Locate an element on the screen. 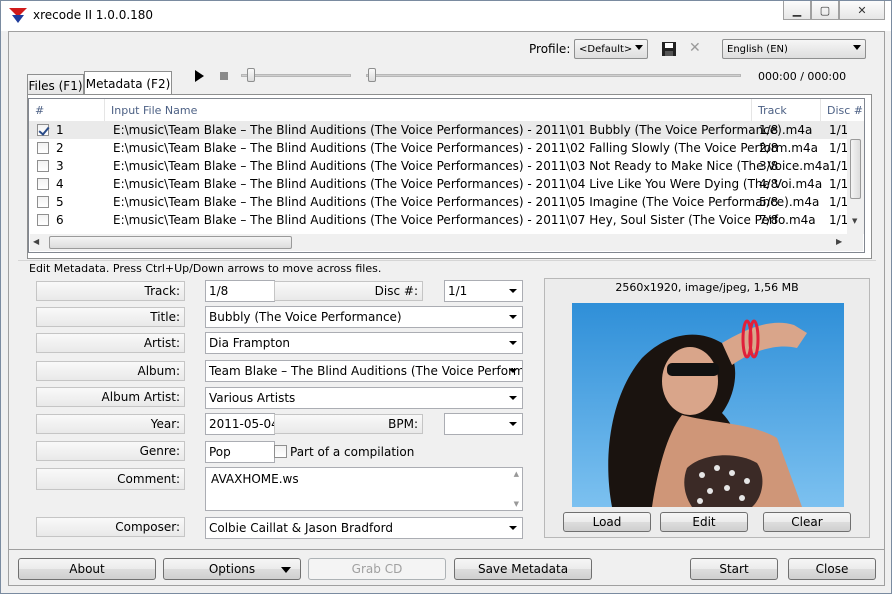  compilation-checkbox is located at coordinates (280, 451).